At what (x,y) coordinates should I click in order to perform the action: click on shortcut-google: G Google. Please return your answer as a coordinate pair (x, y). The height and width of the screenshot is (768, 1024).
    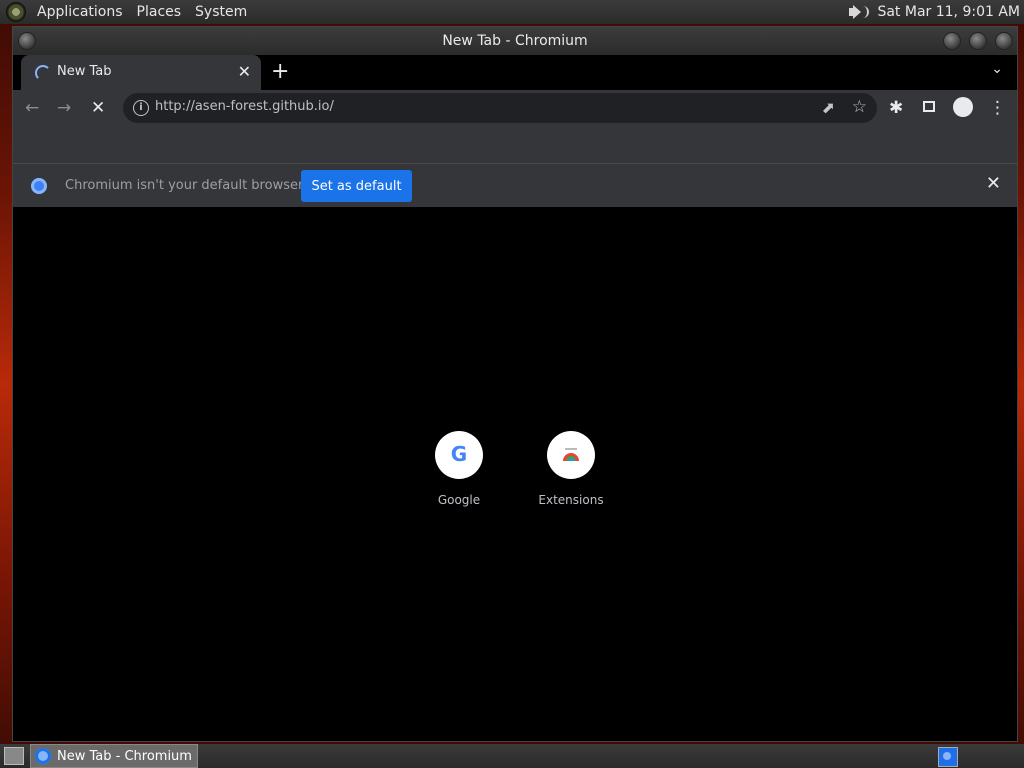
    Looking at the image, I should click on (459, 469).